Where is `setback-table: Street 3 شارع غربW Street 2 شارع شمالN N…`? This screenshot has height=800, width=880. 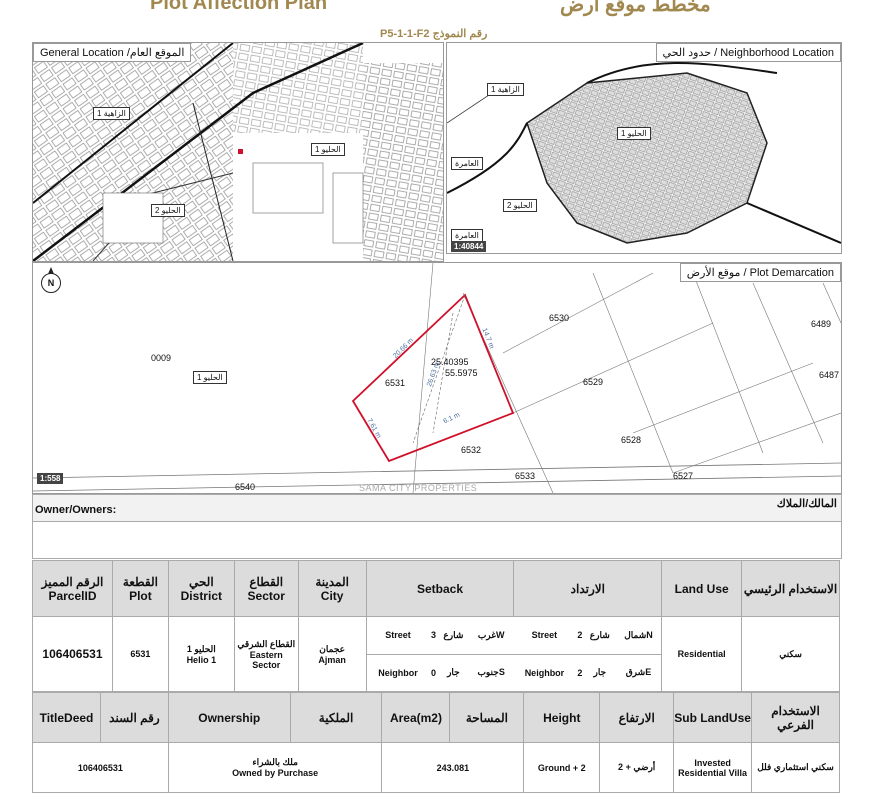
setback-table: Street 3 شارع غربW Street 2 شارع شمالN N… is located at coordinates (514, 654).